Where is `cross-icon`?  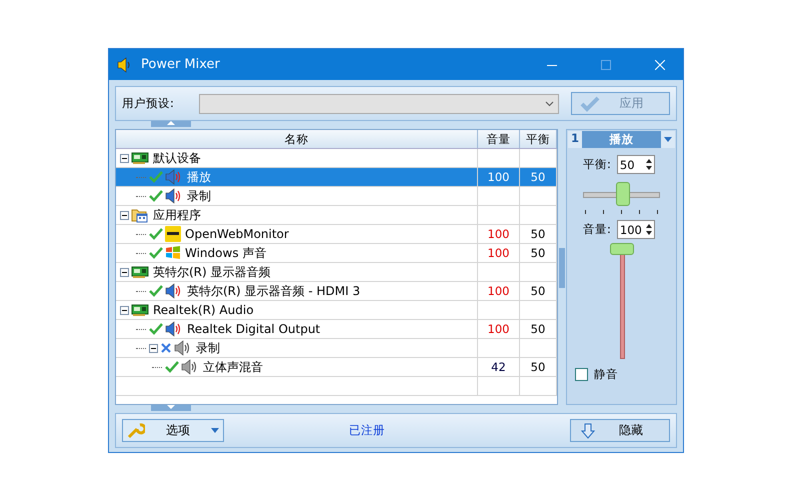 cross-icon is located at coordinates (166, 348).